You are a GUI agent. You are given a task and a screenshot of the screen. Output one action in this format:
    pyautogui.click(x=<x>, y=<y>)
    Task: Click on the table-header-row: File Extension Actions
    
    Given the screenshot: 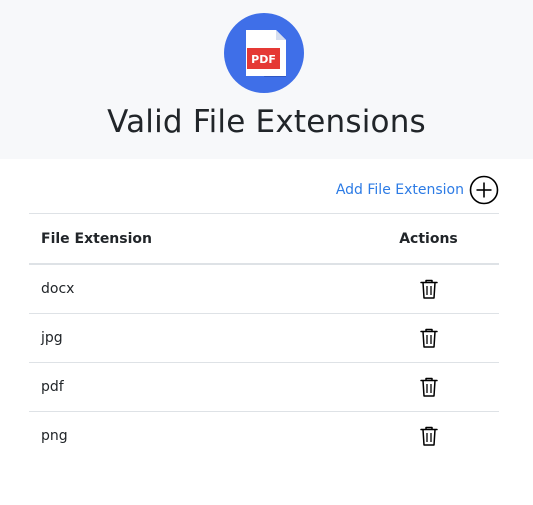 What is the action you would take?
    pyautogui.click(x=264, y=239)
    